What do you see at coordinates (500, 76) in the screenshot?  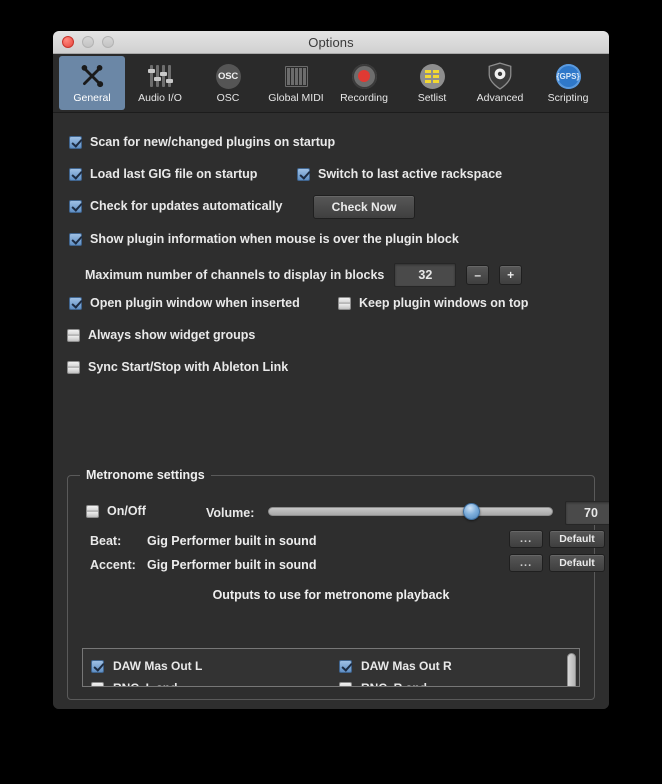 I see `shield-gear-icon` at bounding box center [500, 76].